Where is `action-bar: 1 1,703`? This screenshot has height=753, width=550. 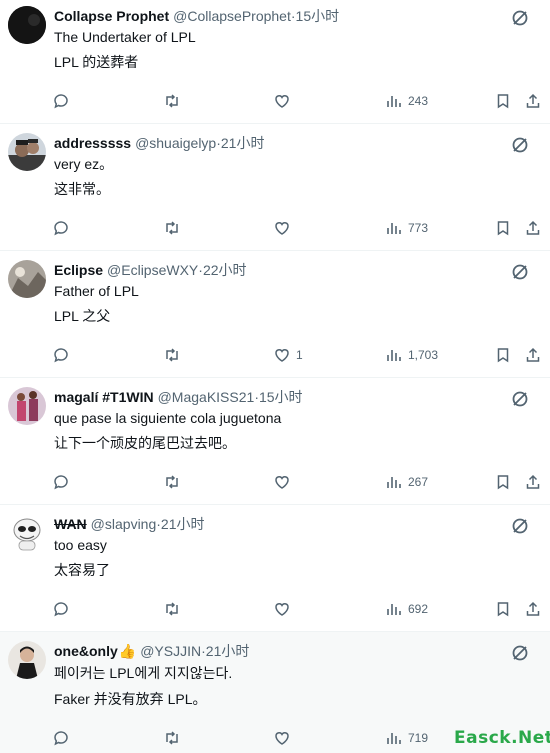
action-bar: 1 1,703 is located at coordinates (275, 355).